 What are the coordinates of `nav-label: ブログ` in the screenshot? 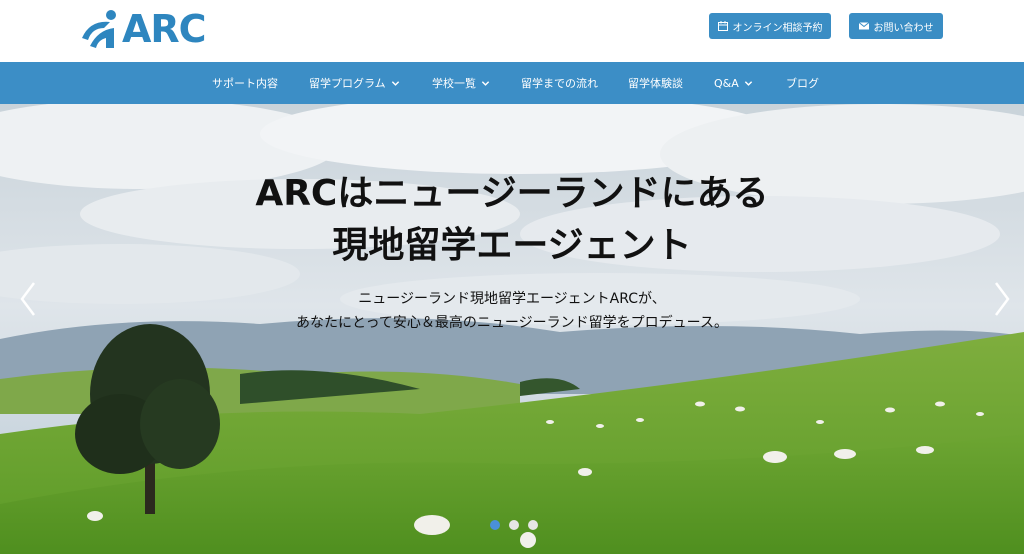 It's located at (802, 83).